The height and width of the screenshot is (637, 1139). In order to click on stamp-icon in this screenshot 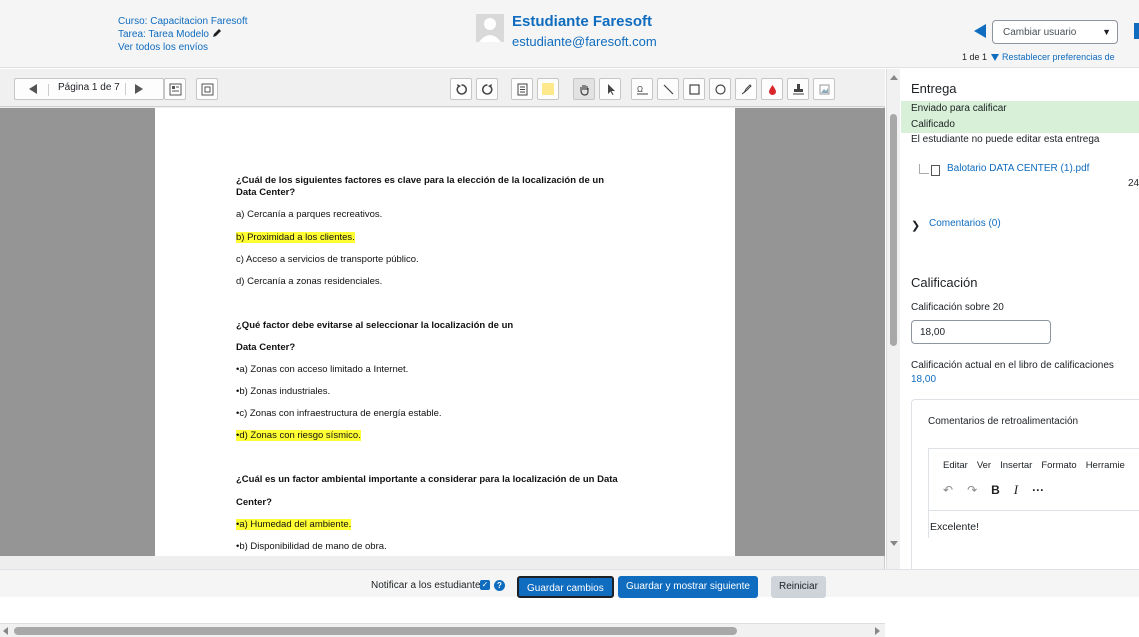, I will do `click(798, 89)`.